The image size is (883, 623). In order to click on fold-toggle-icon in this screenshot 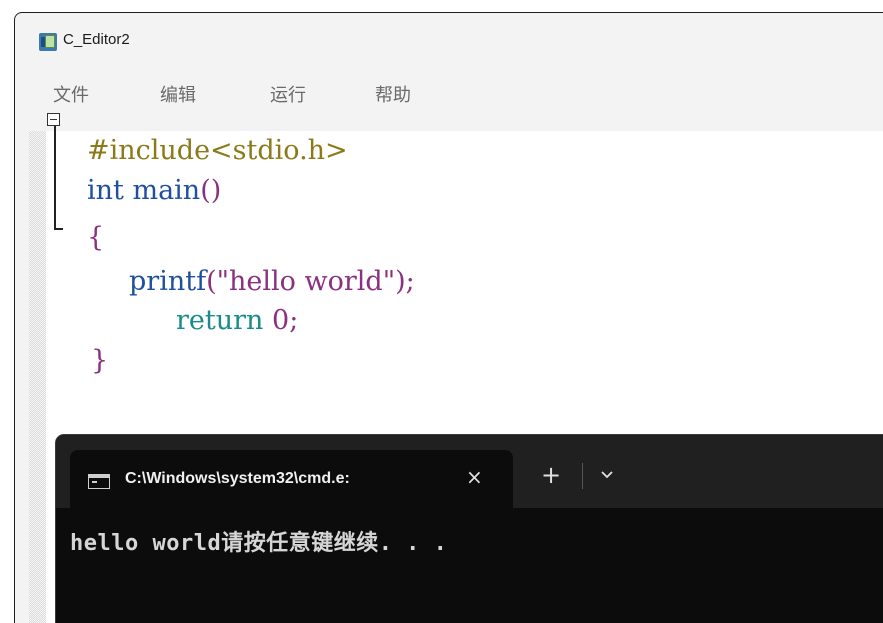, I will do `click(53, 119)`.